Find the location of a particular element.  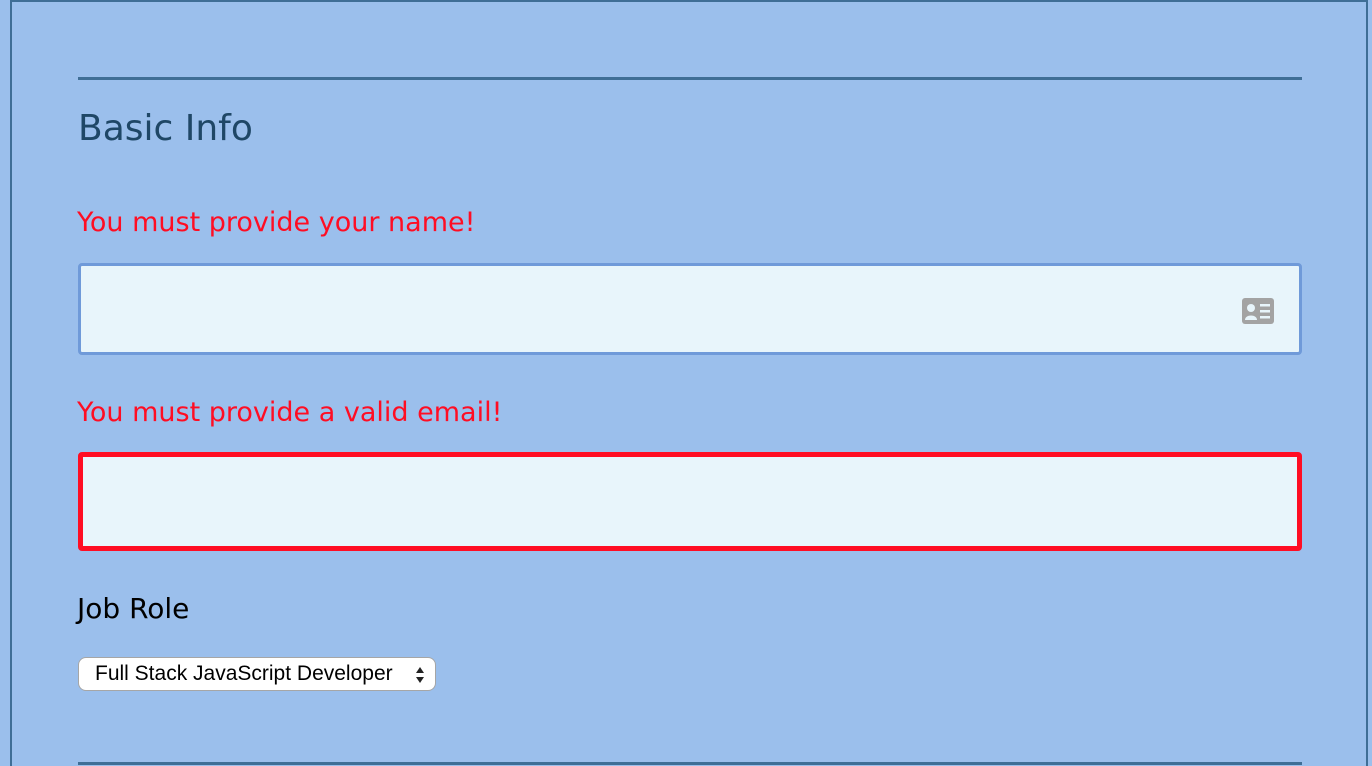

email-field is located at coordinates (690, 501).